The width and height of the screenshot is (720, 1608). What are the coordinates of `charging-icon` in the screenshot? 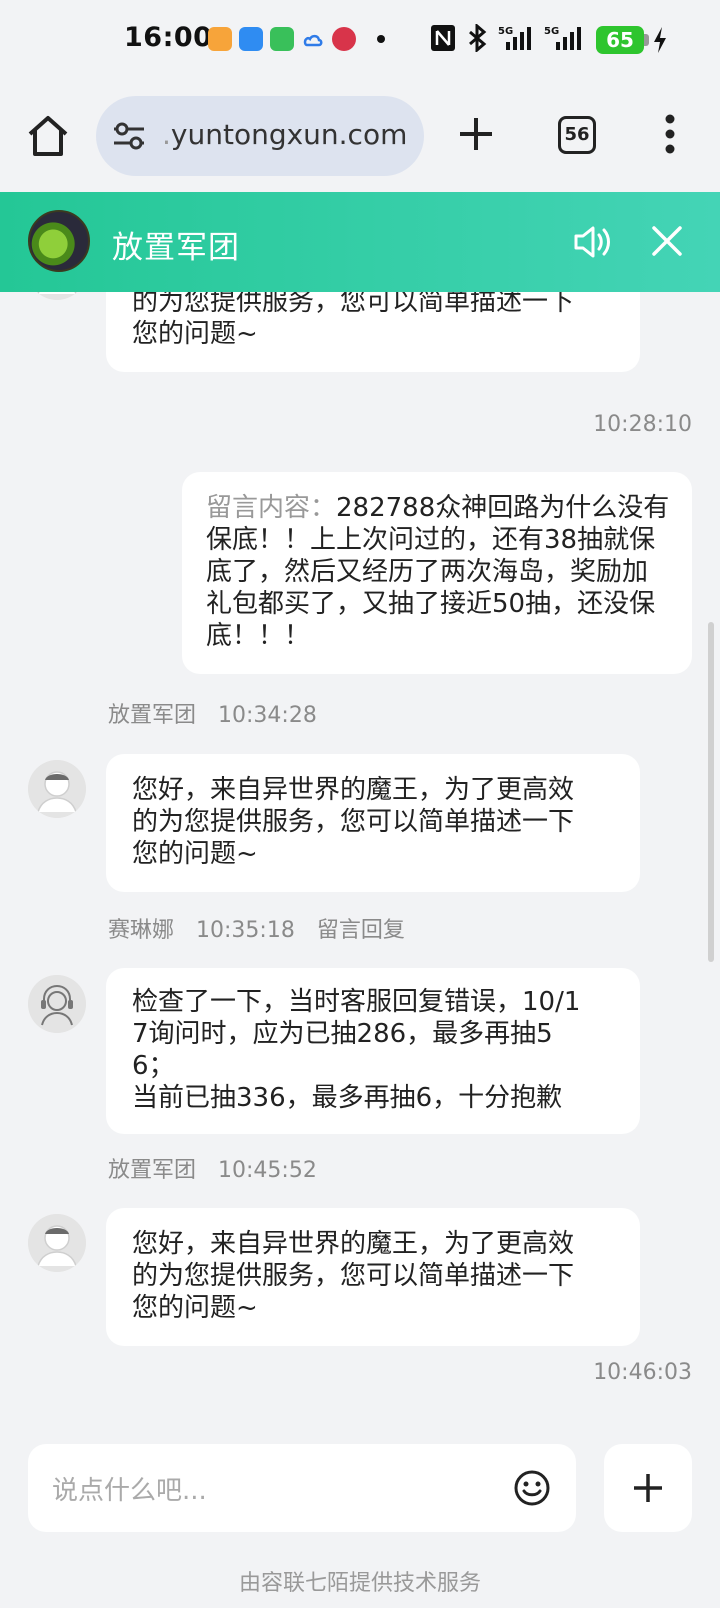 It's located at (660, 40).